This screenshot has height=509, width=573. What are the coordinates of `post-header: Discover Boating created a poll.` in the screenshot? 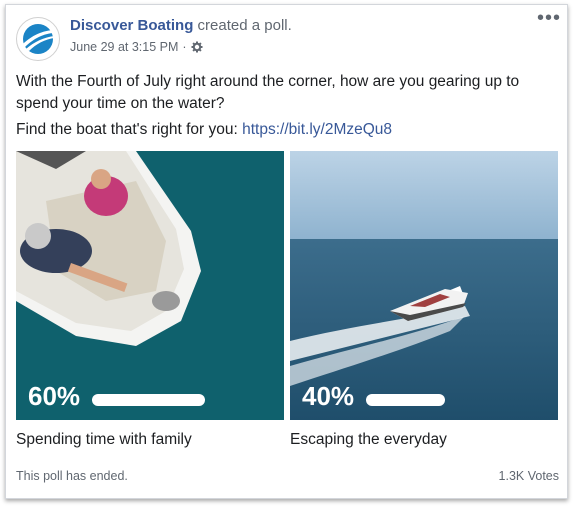 It's located at (181, 25).